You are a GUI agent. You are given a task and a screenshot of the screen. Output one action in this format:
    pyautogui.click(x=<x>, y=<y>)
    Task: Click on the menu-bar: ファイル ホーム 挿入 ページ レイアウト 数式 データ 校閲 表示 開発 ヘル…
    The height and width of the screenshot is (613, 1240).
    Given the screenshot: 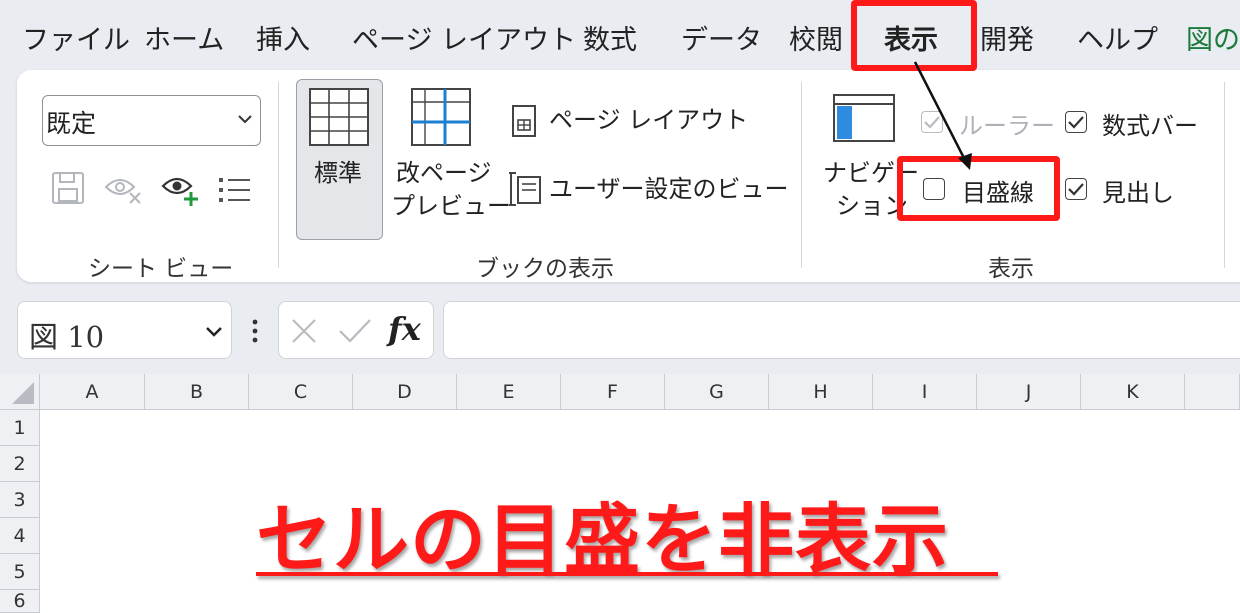 What is the action you would take?
    pyautogui.click(x=620, y=35)
    